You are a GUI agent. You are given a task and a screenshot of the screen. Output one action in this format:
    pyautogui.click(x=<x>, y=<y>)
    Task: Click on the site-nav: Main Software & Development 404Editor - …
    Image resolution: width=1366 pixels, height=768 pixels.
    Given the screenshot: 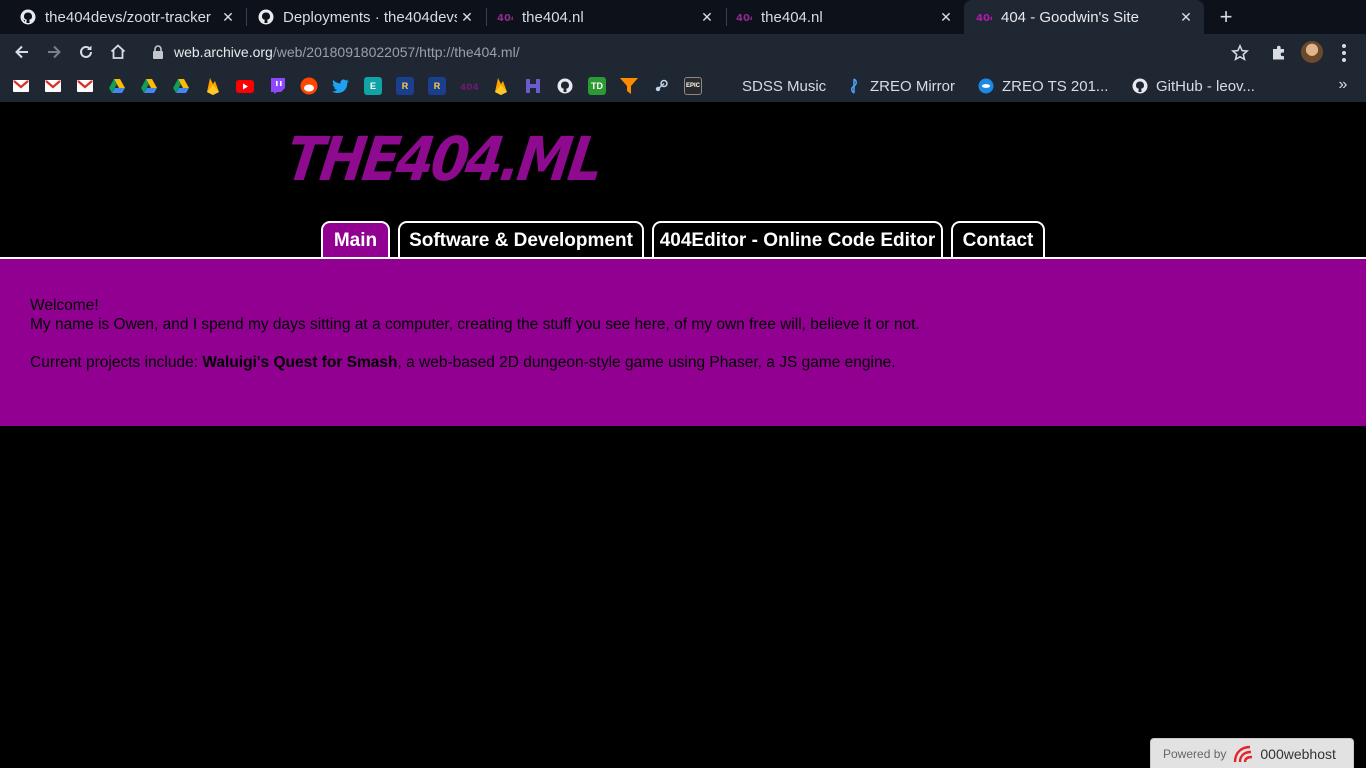 What is the action you would take?
    pyautogui.click(x=683, y=240)
    